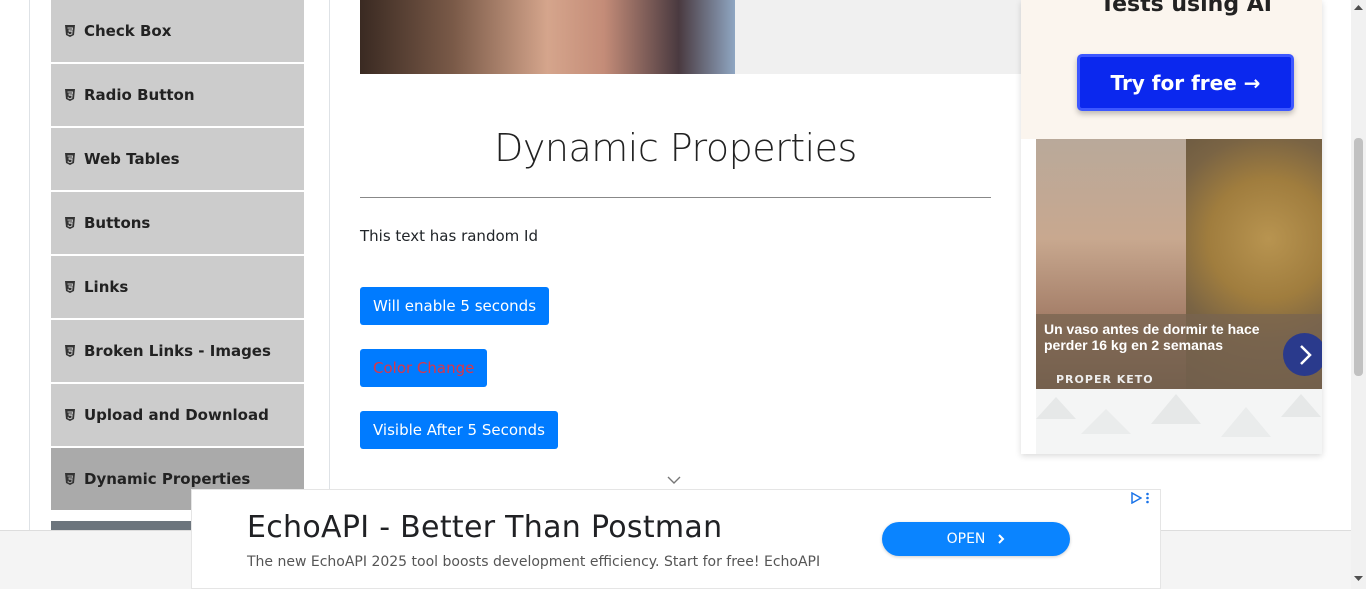 The image size is (1366, 589). I want to click on sidebar-item-check-box: Check Box, so click(177, 31).